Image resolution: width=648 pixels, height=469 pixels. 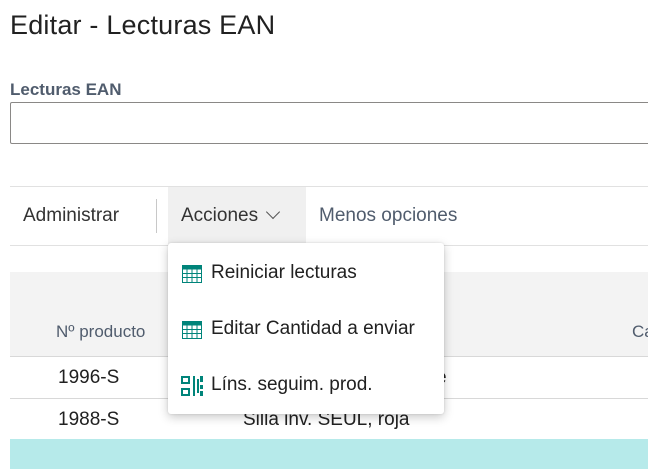 I want to click on menu-item-reiniciar-lecturas: Reiniciar lecturas, so click(x=306, y=274).